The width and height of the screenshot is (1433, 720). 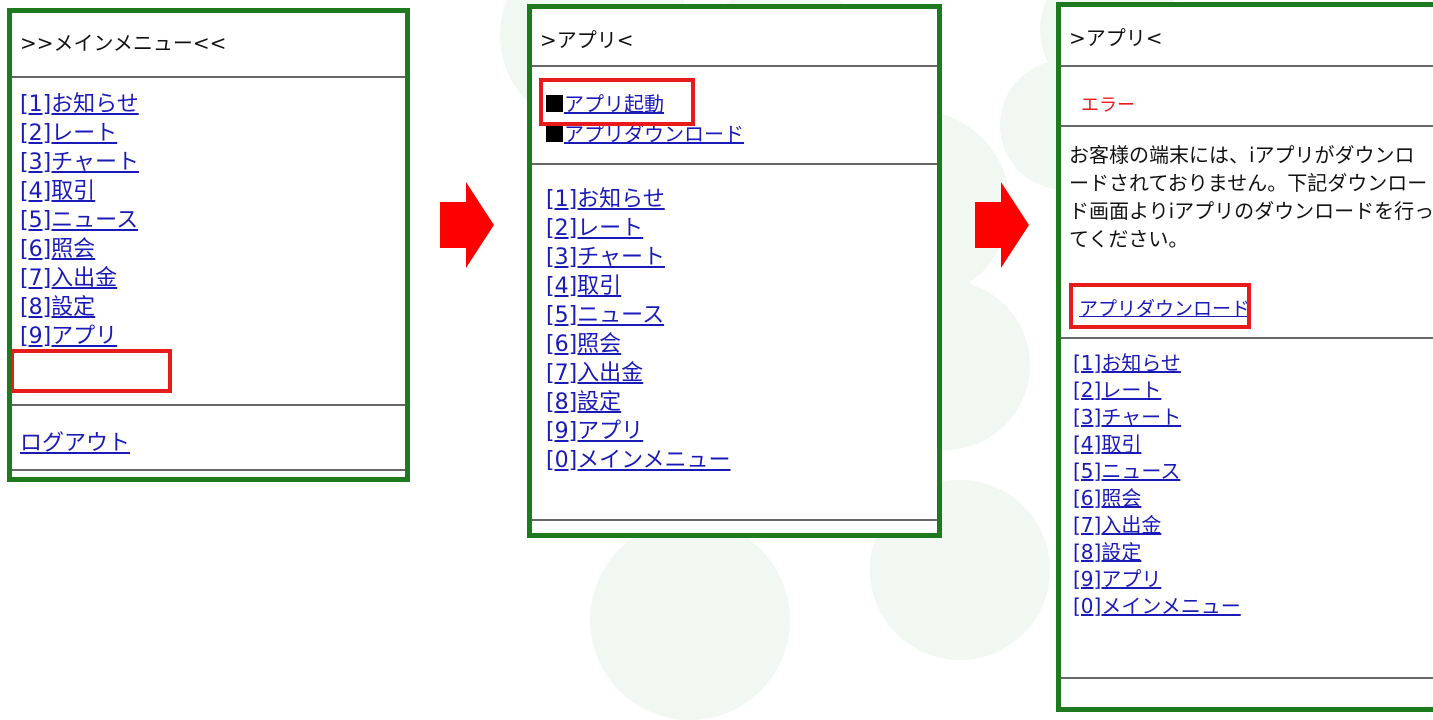 I want to click on error-label: エラー, so click(x=1108, y=105).